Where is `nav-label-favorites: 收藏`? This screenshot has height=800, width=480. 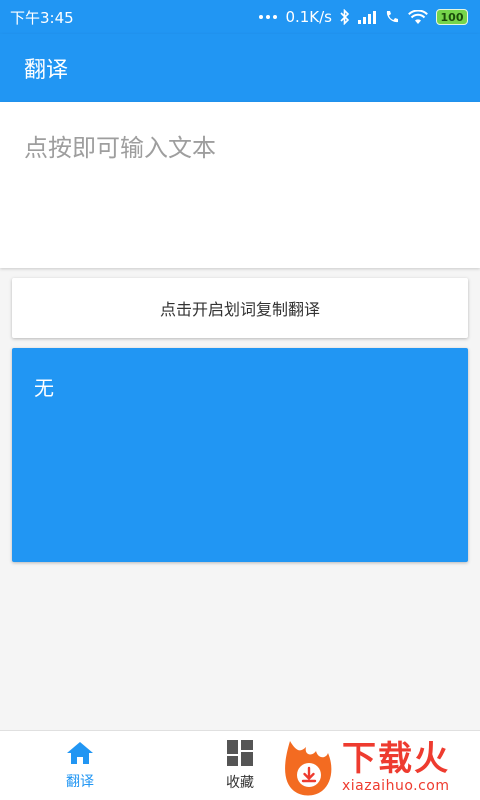 nav-label-favorites: 收藏 is located at coordinates (240, 783).